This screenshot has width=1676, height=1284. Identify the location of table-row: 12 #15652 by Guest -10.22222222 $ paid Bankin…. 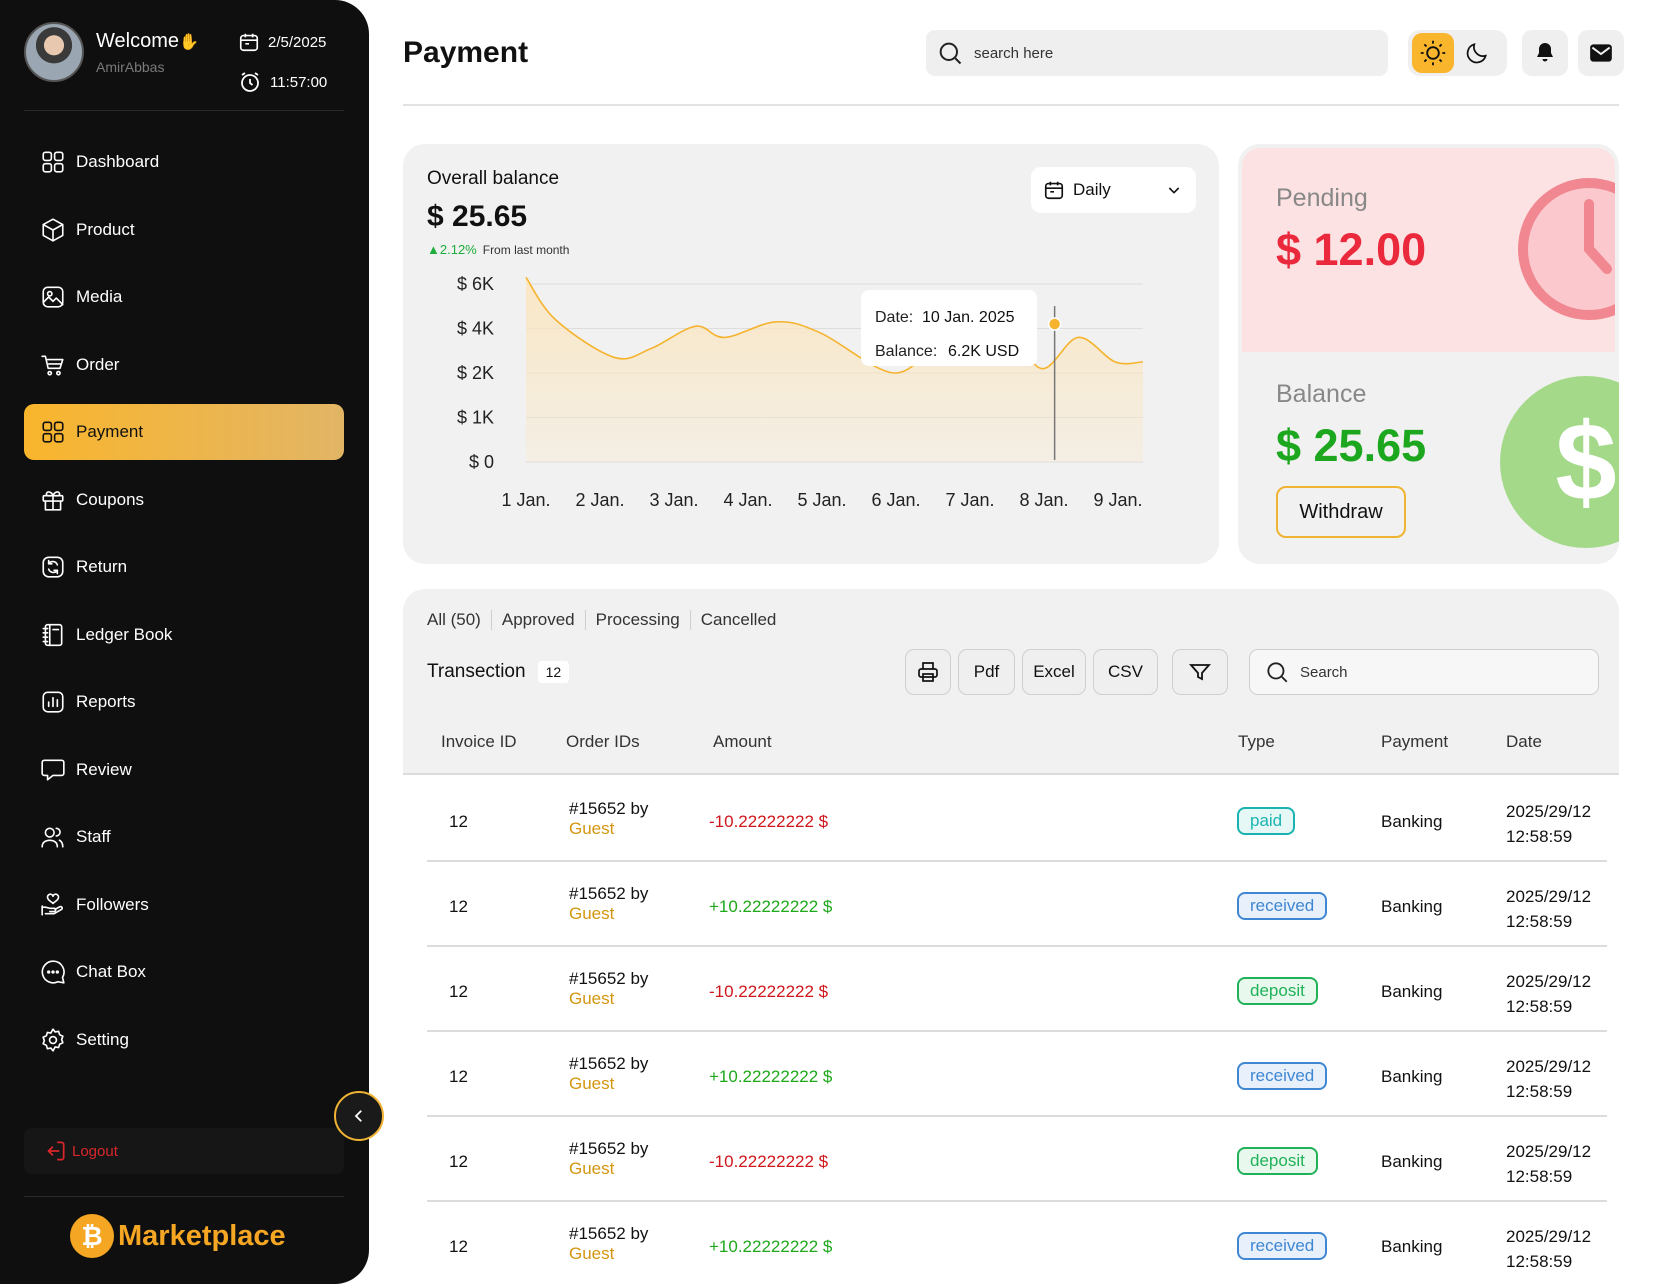
(1017, 819).